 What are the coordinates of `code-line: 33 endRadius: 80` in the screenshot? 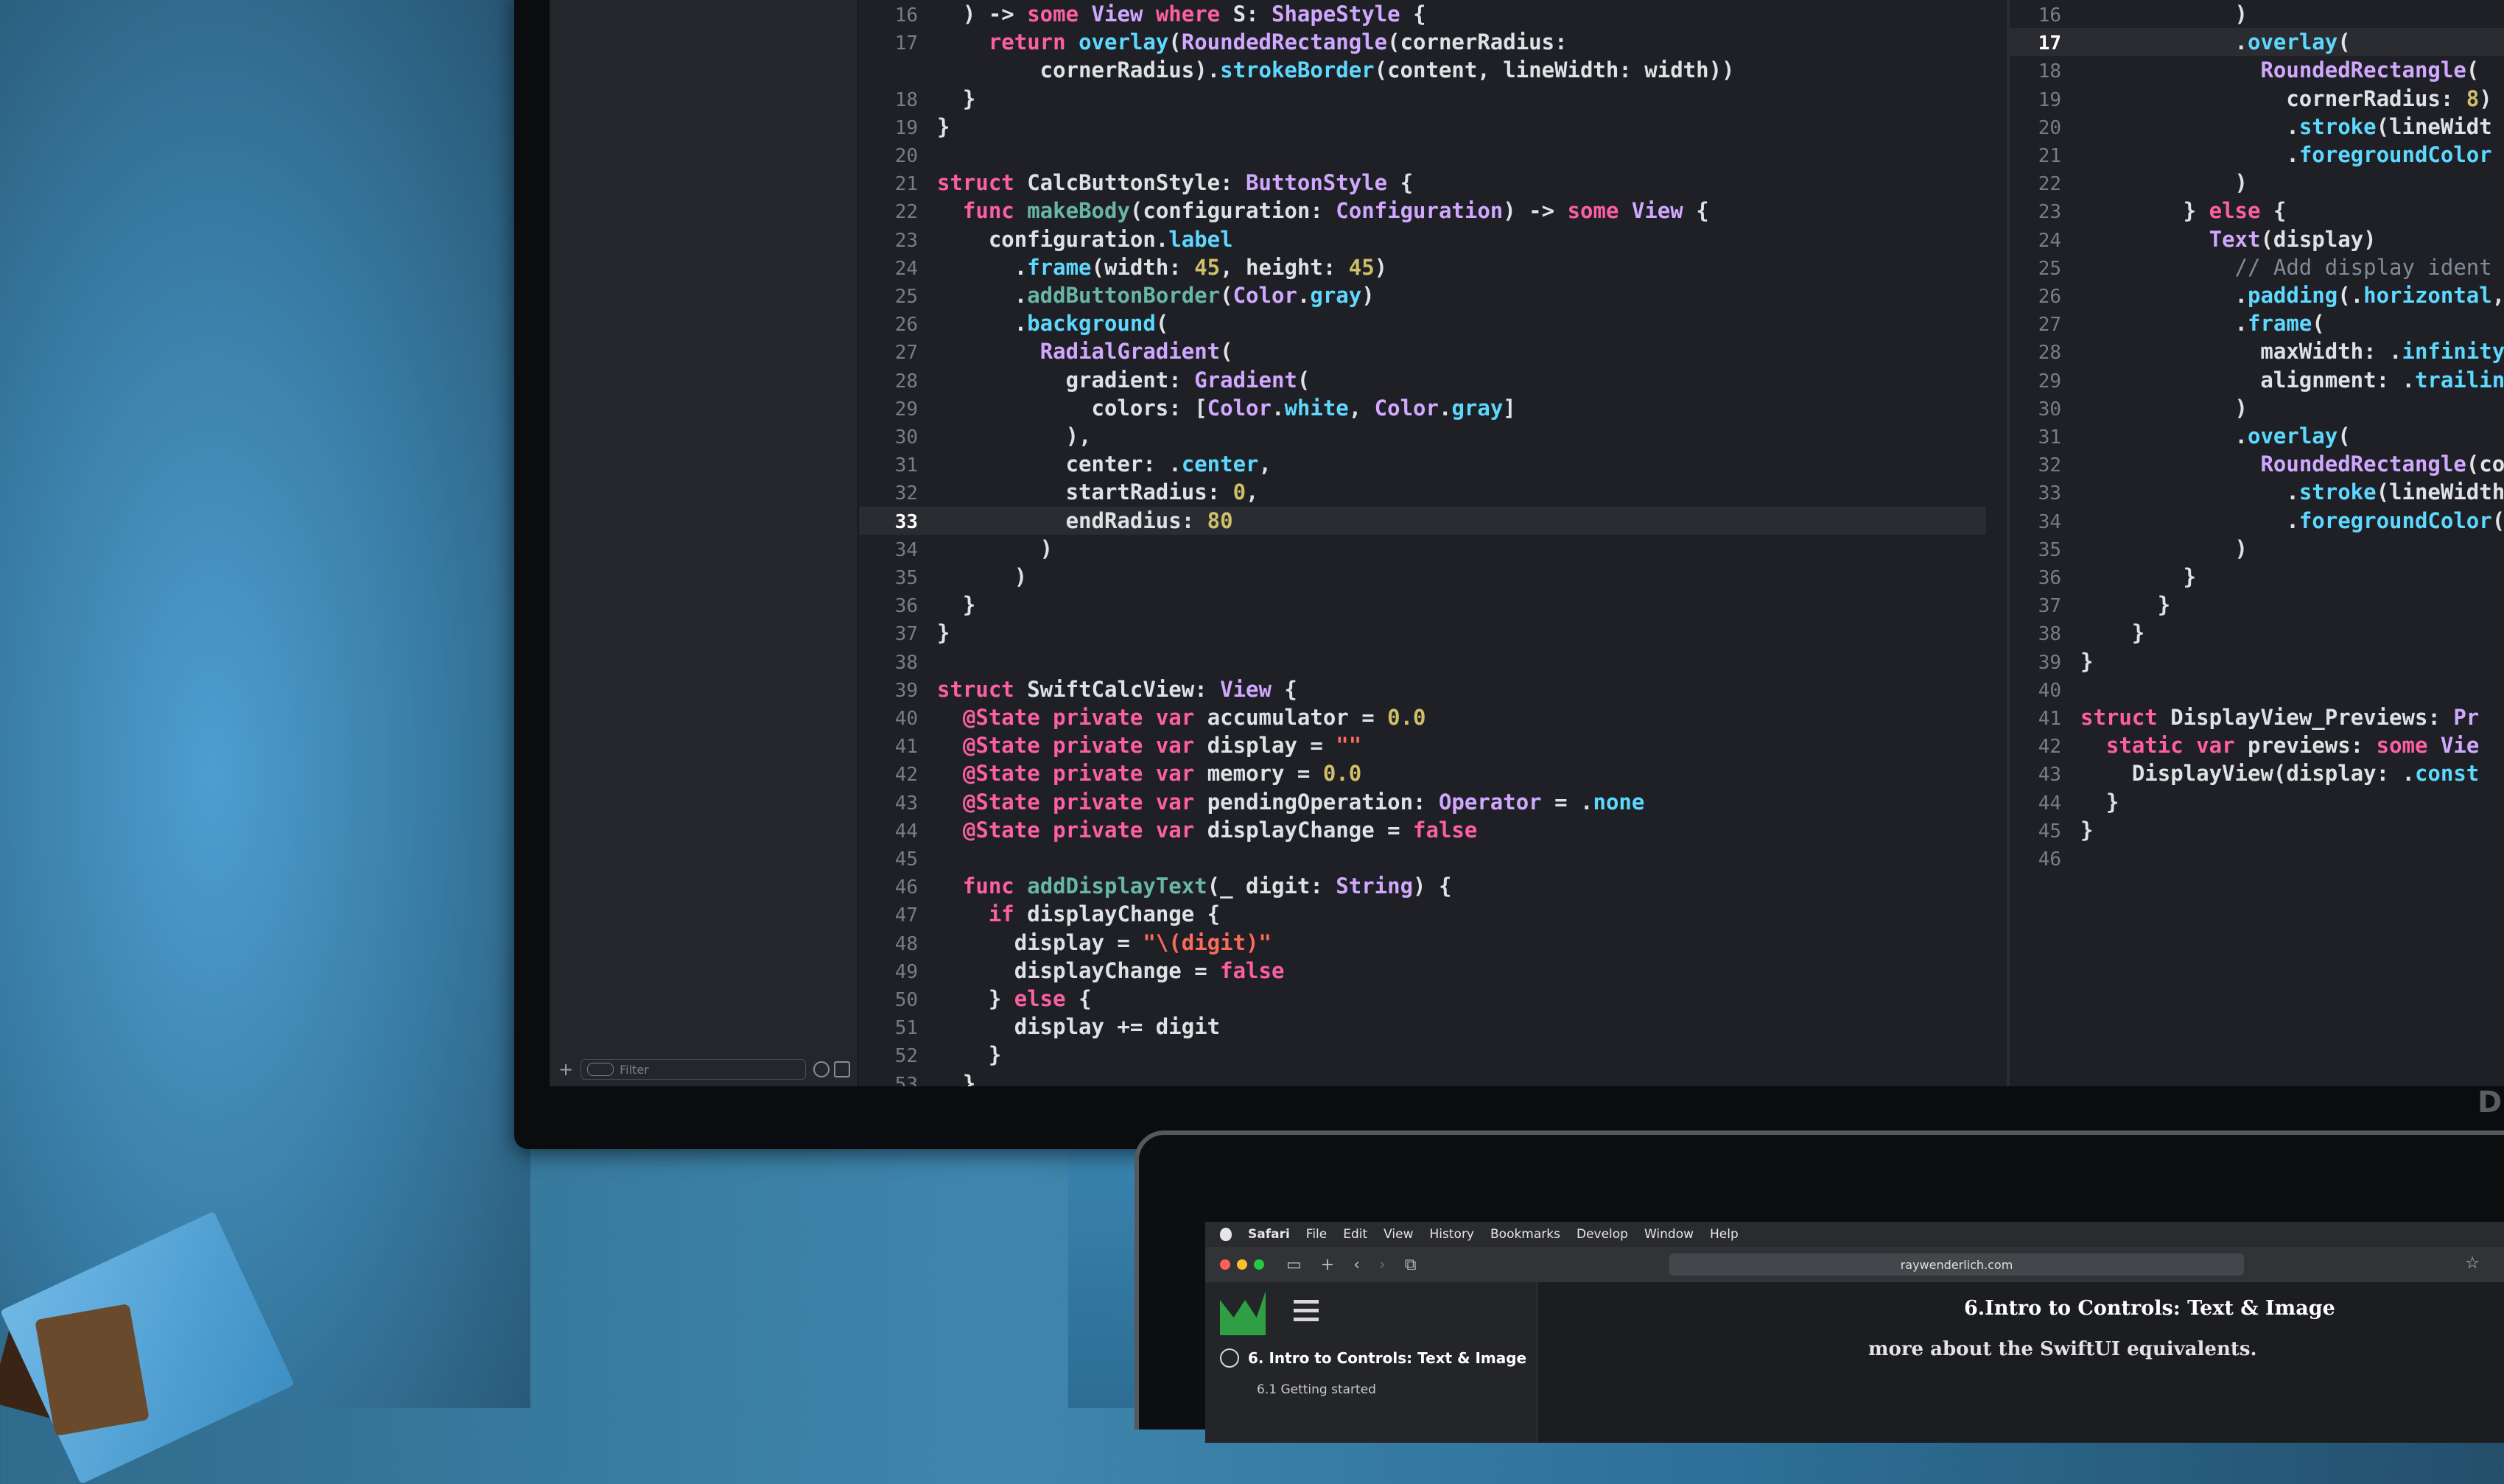 It's located at (1422, 521).